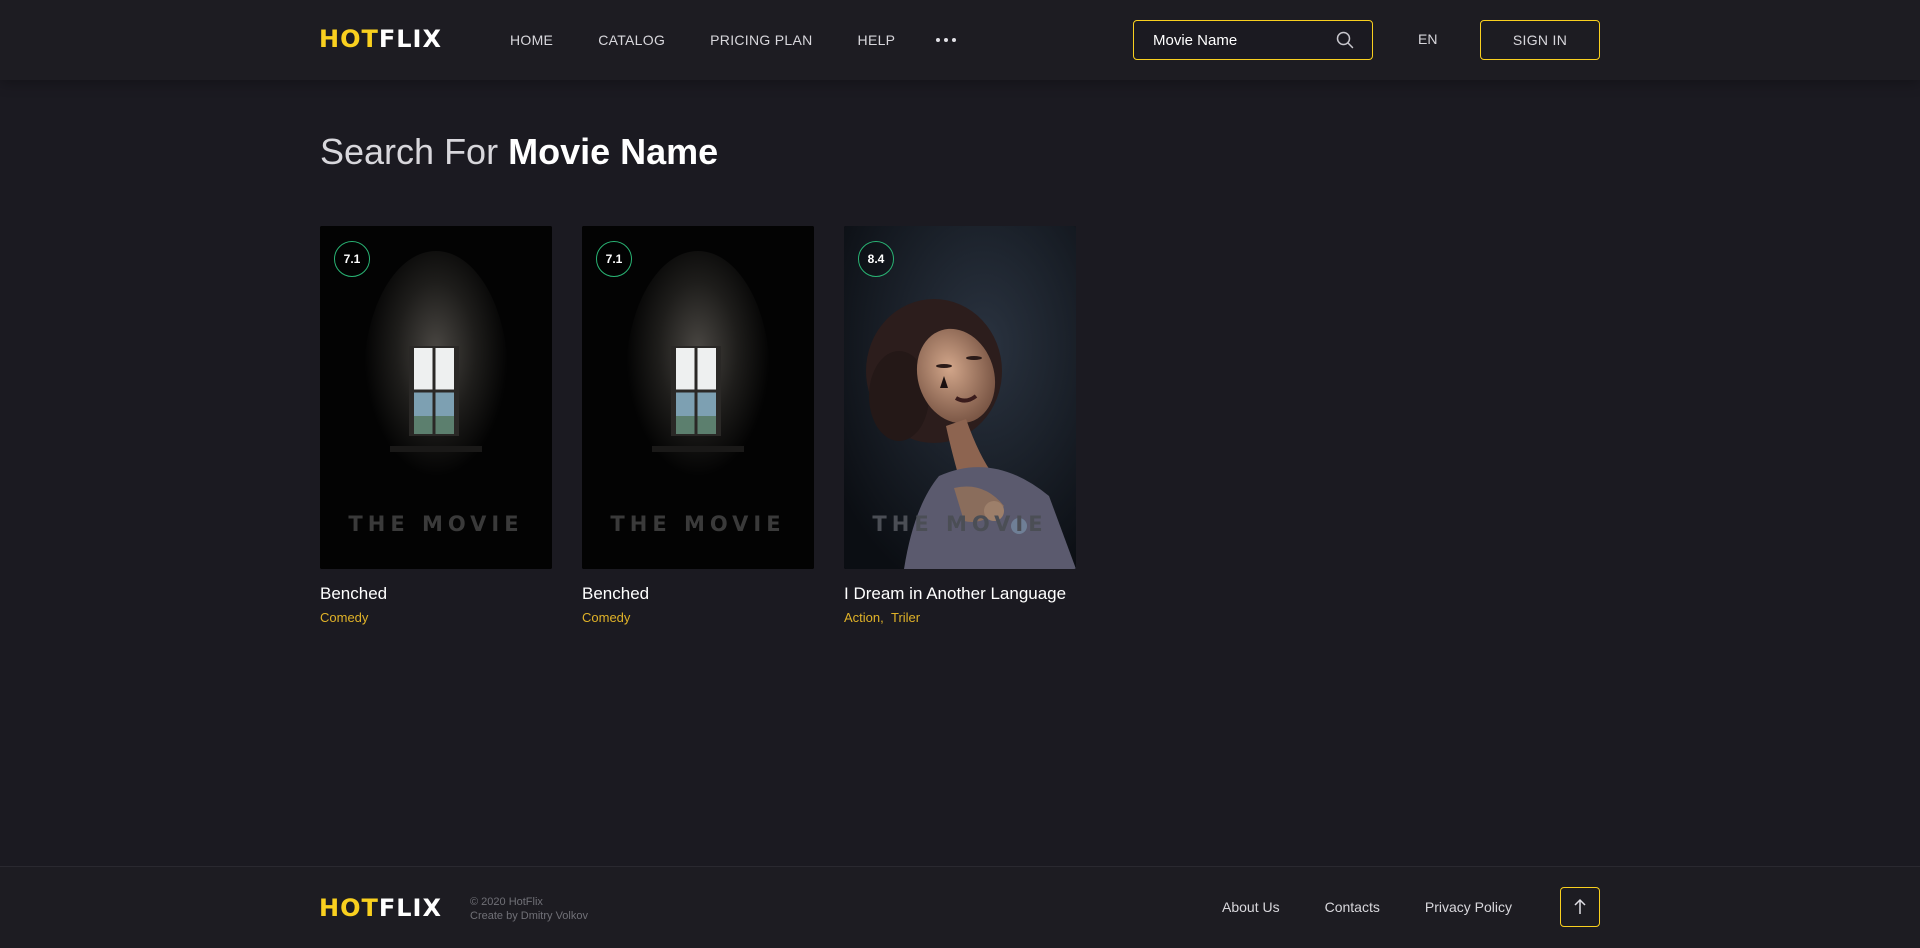  I want to click on genre-link: Triler, so click(905, 617).